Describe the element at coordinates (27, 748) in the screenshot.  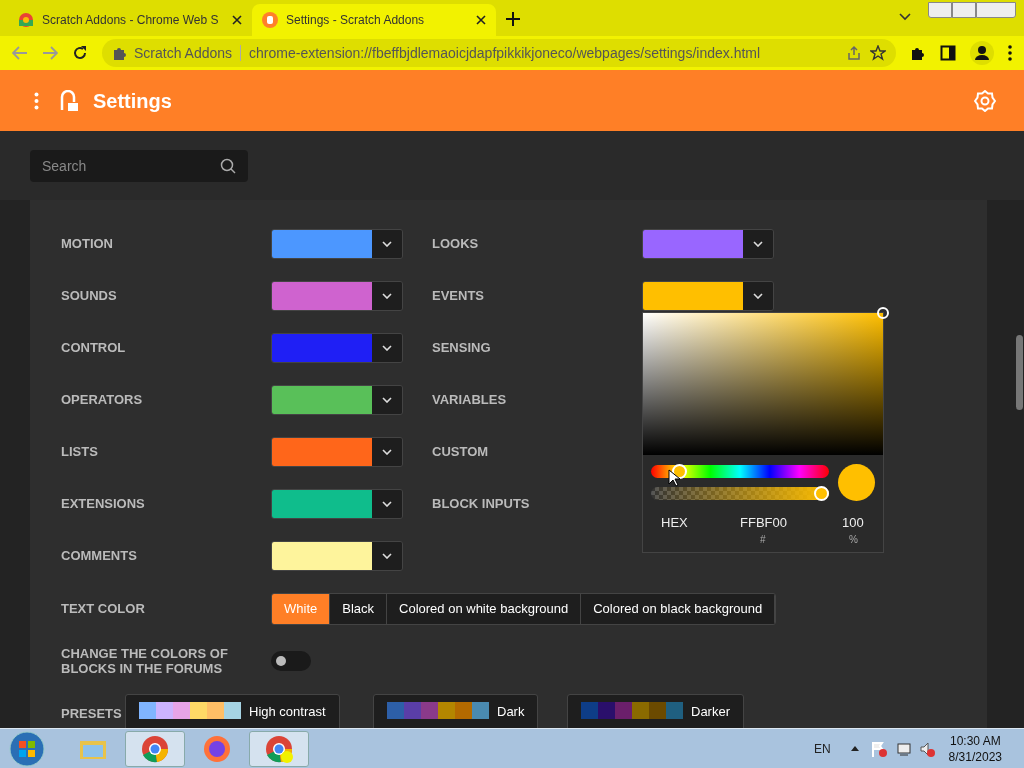
I see `start-button-icon` at that location.